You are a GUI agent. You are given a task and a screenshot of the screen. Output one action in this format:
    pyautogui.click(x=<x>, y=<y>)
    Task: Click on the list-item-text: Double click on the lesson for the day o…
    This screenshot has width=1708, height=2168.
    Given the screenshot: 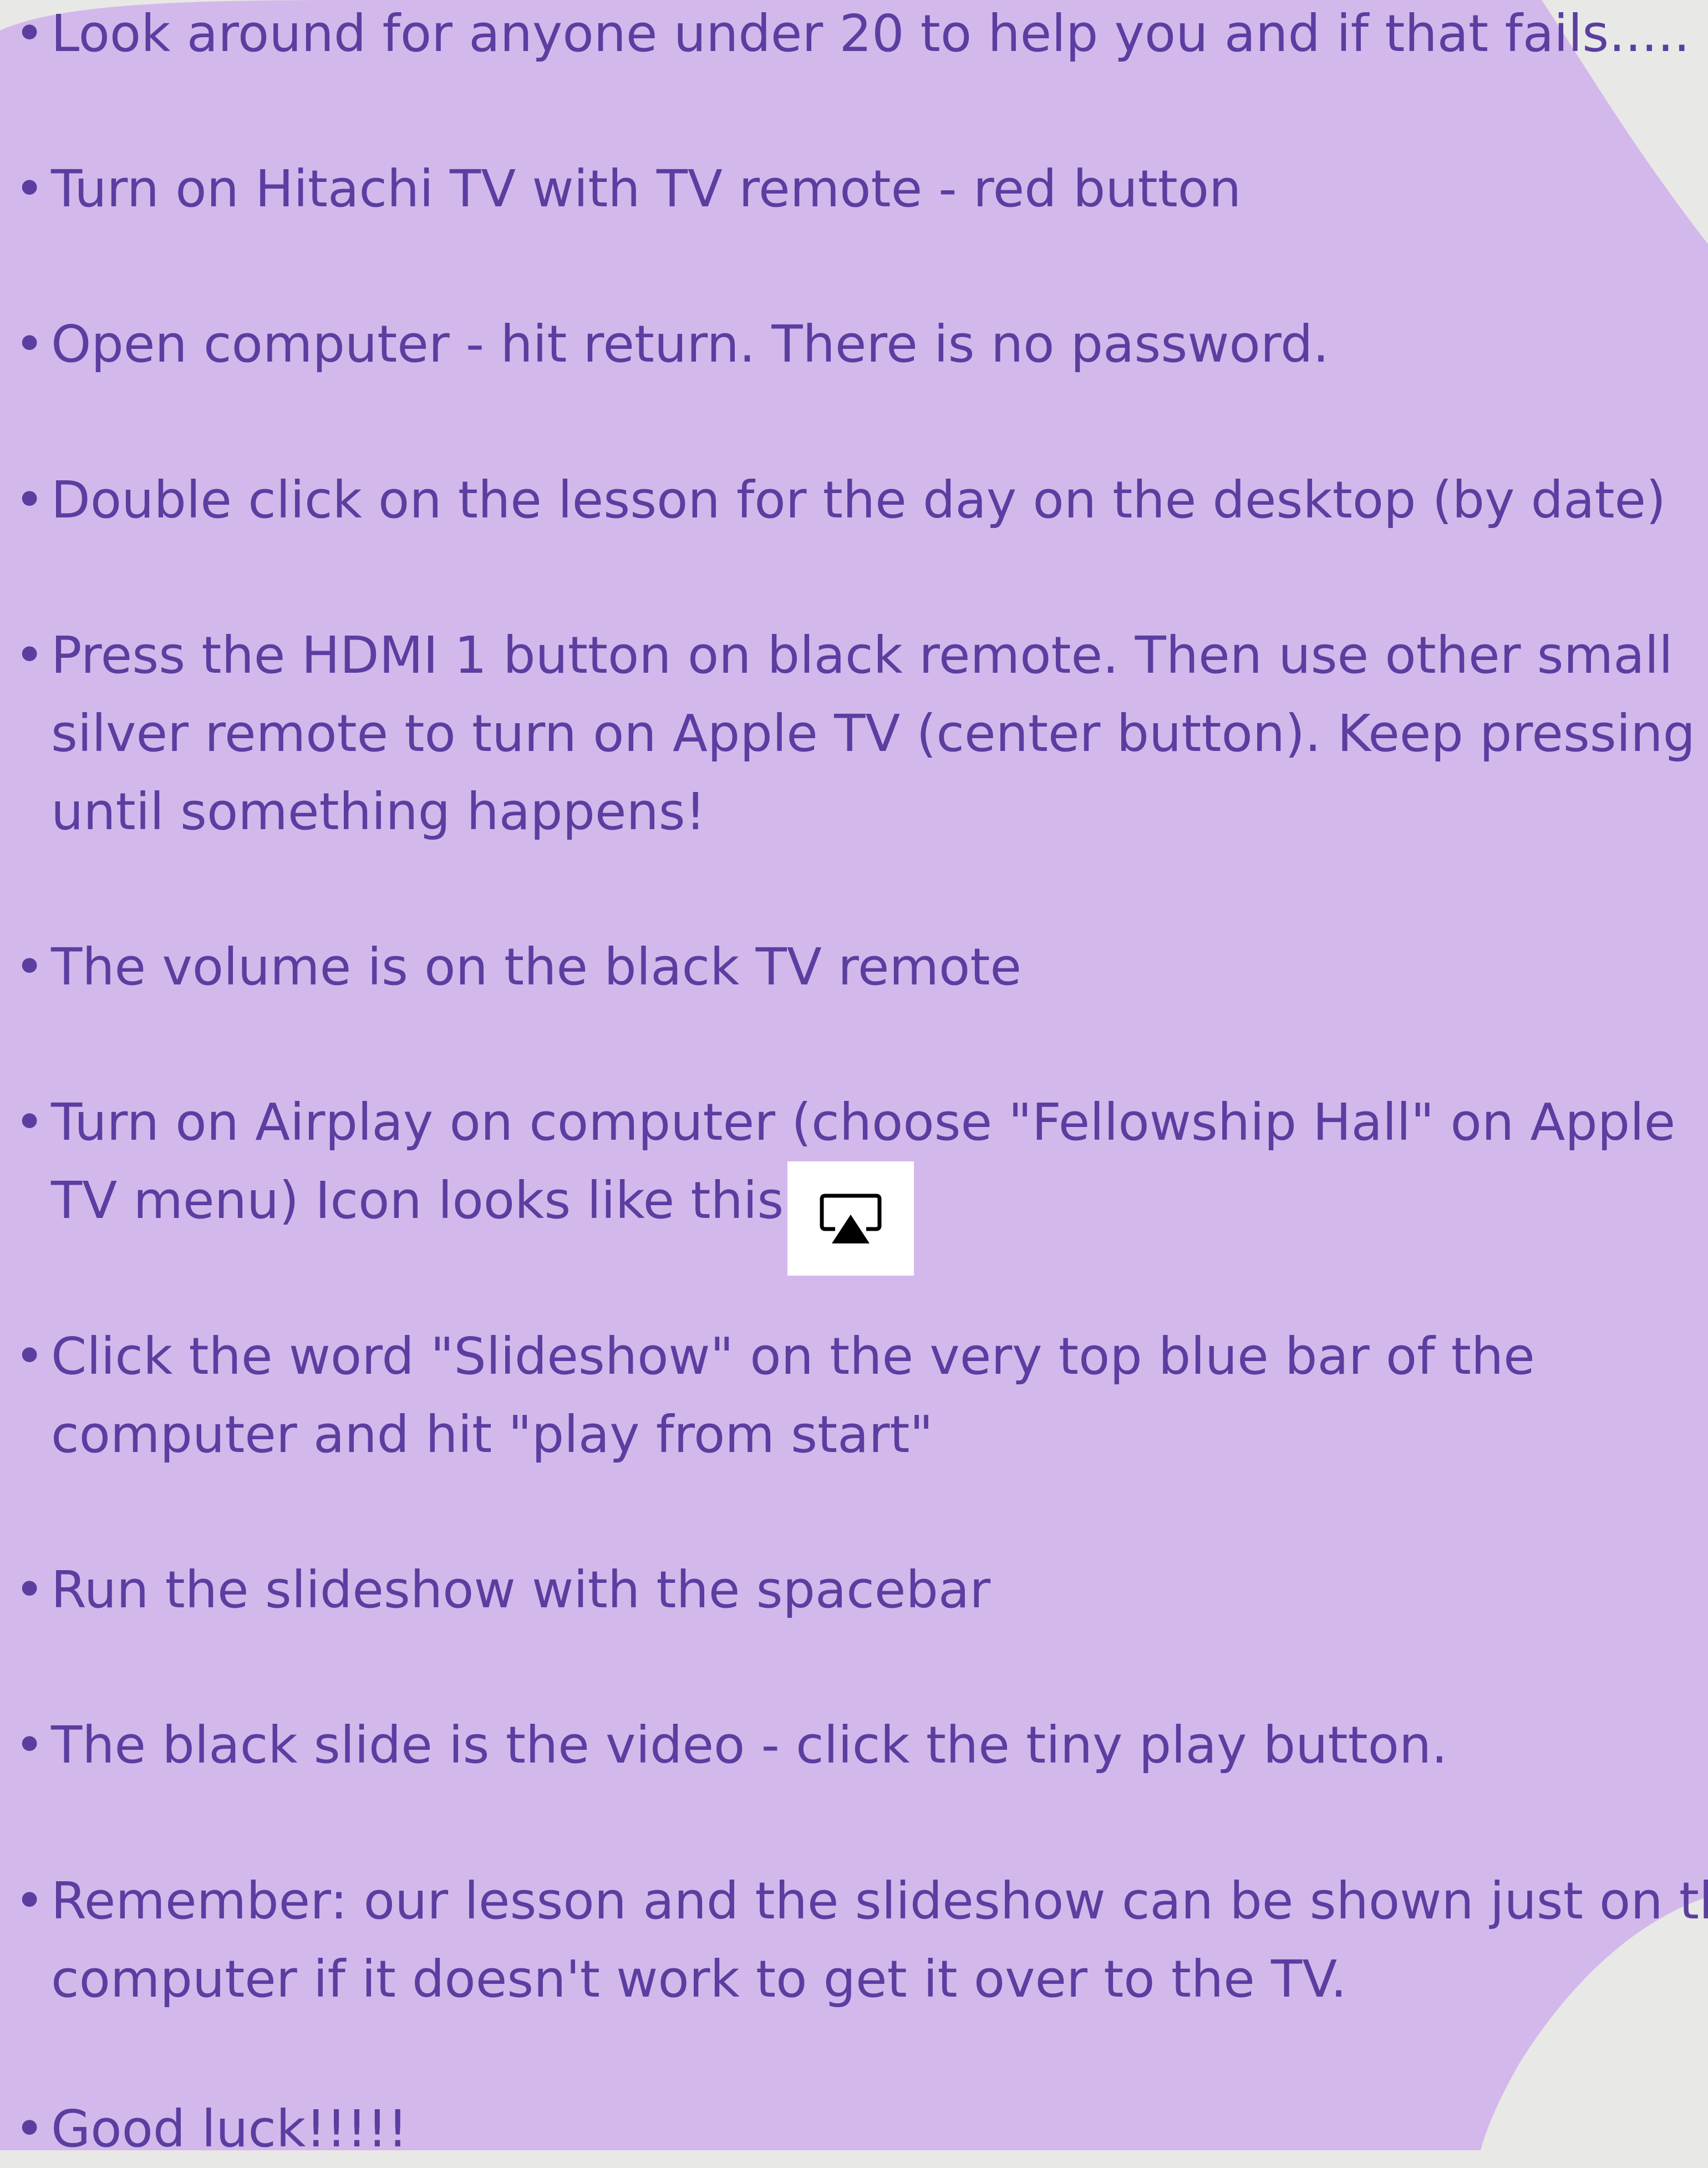 What is the action you would take?
    pyautogui.click(x=858, y=500)
    